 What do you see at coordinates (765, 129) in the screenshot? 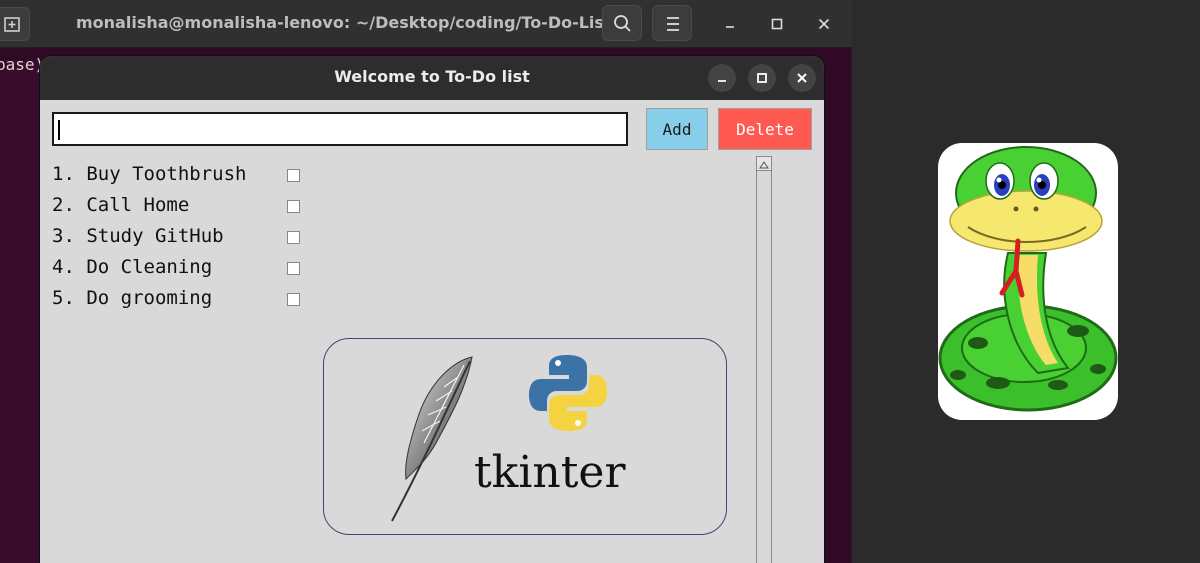
I see `delete-button: Delete` at bounding box center [765, 129].